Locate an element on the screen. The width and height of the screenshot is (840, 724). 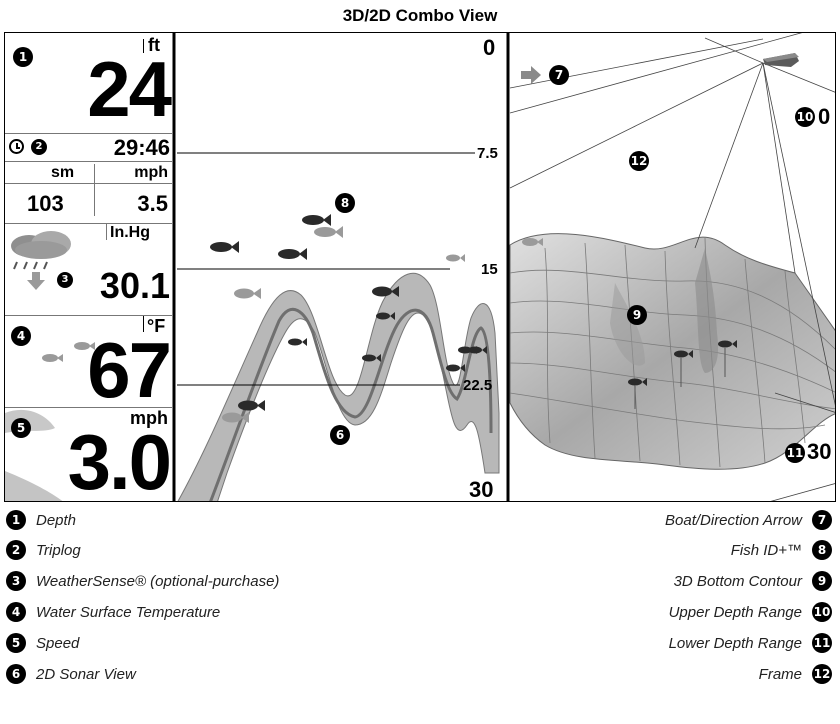
depth-readout: 1 ft 24 is located at coordinates (88, 83).